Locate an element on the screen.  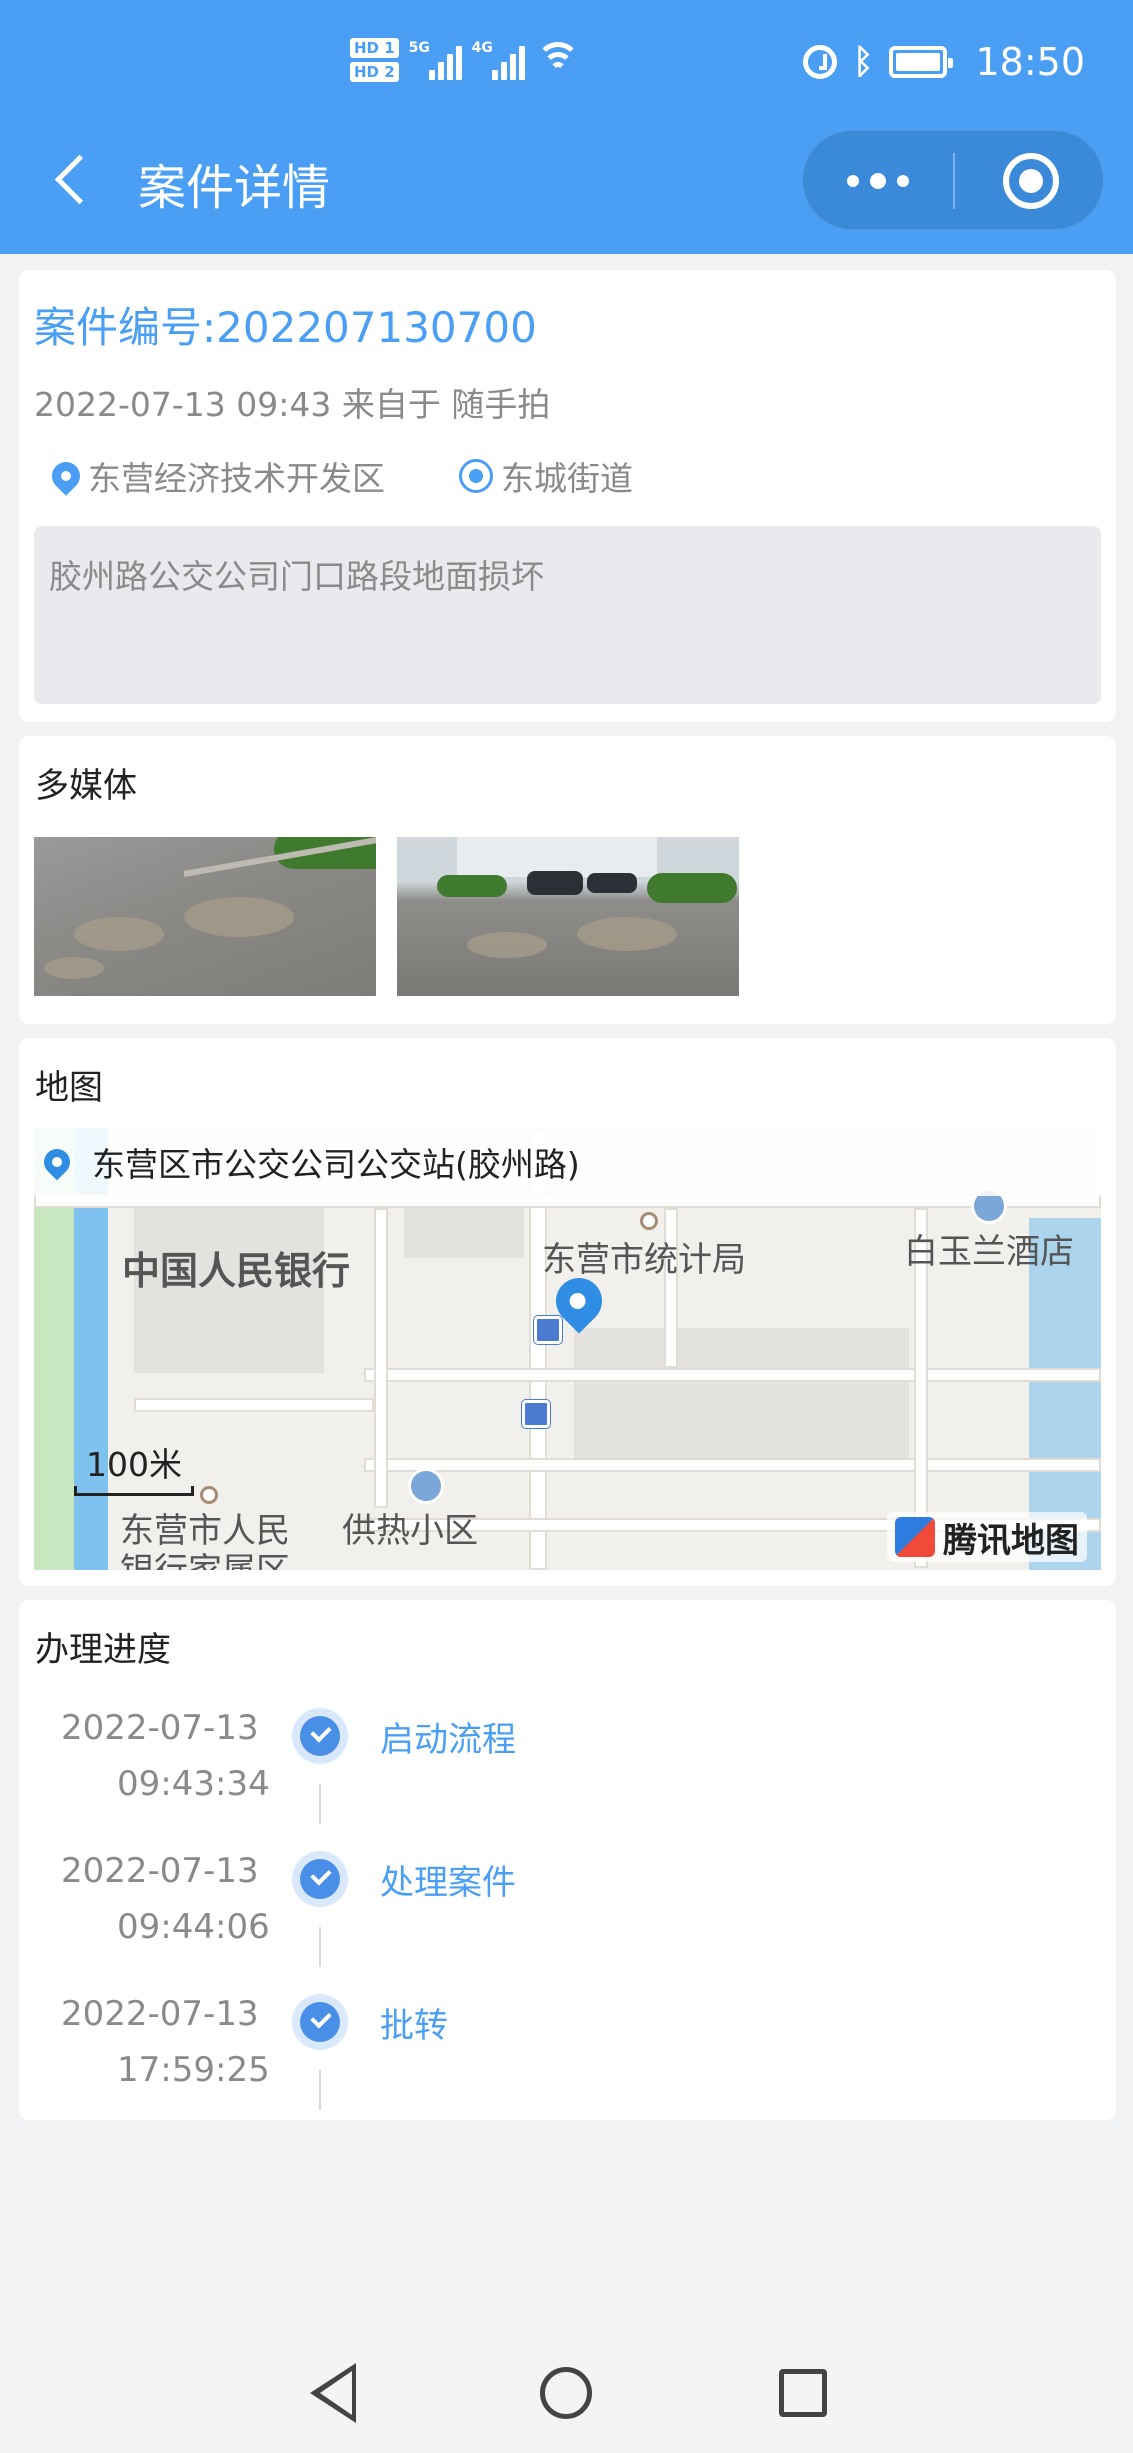
map-label-hotel: 白玉兰酒店 is located at coordinates (989, 1252).